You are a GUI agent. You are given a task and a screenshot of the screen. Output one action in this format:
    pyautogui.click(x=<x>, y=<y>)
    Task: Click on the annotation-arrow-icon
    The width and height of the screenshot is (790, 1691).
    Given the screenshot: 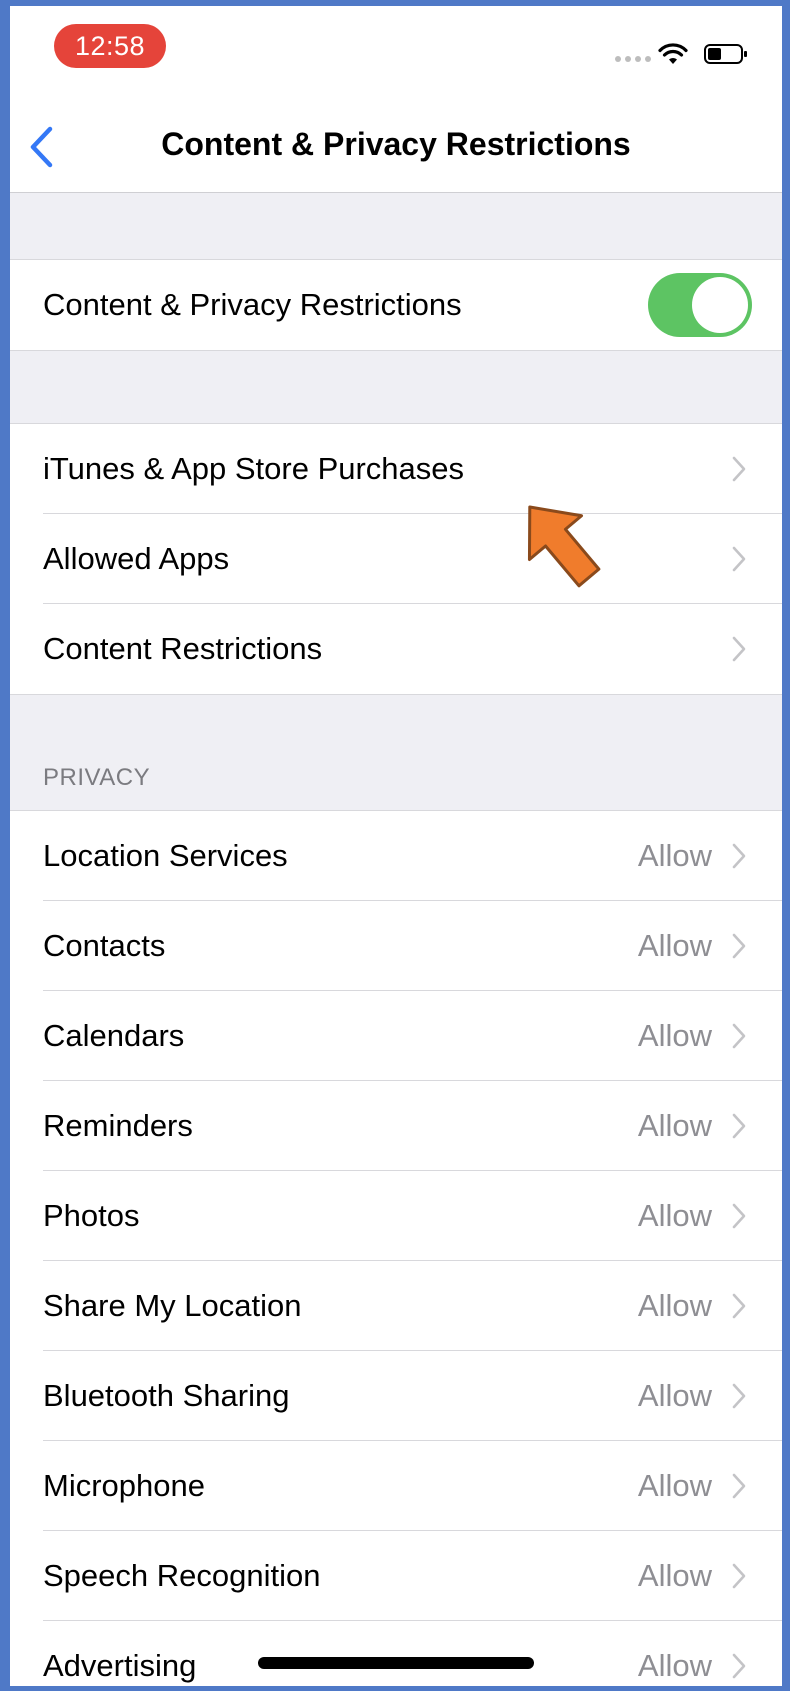 What is the action you would take?
    pyautogui.click(x=564, y=546)
    